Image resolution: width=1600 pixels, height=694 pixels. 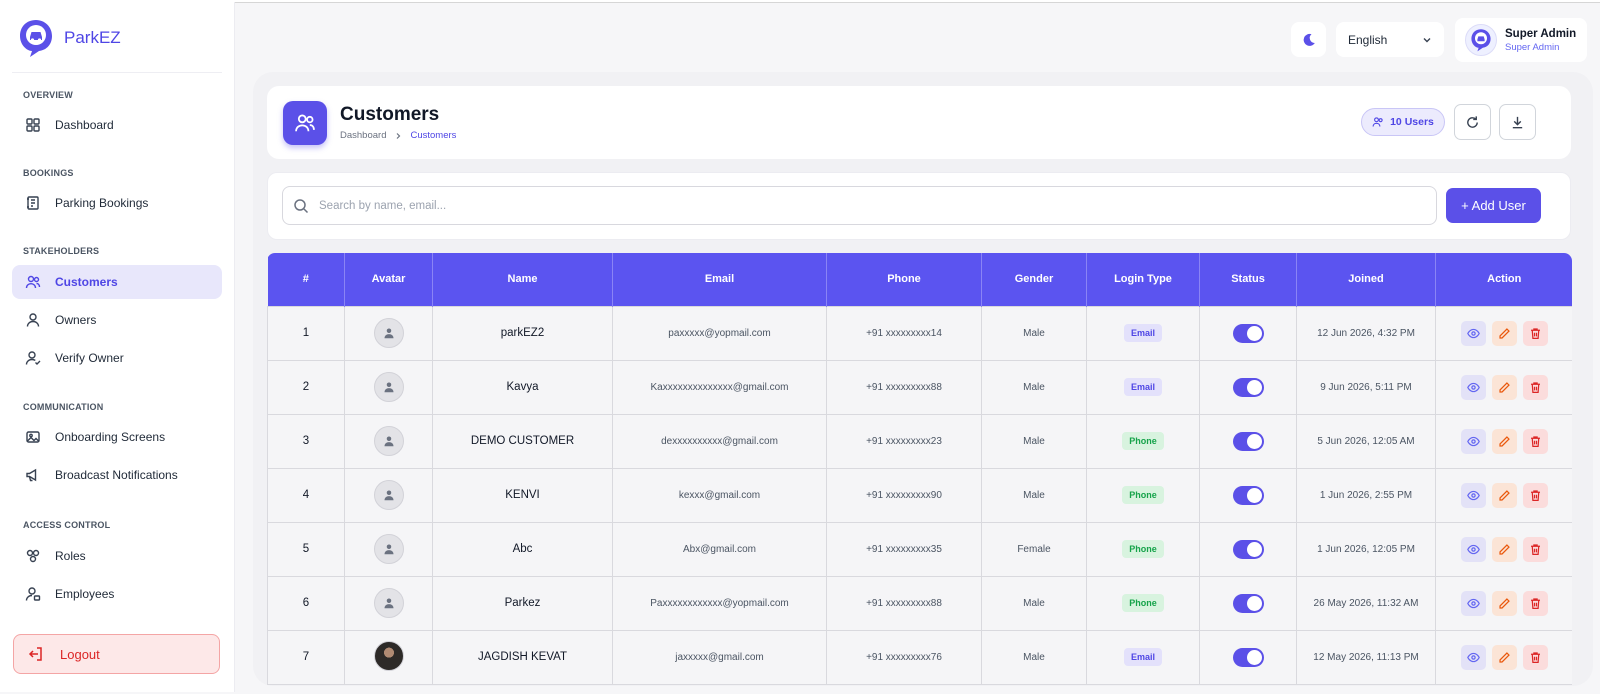 I want to click on search-box, so click(x=859, y=205).